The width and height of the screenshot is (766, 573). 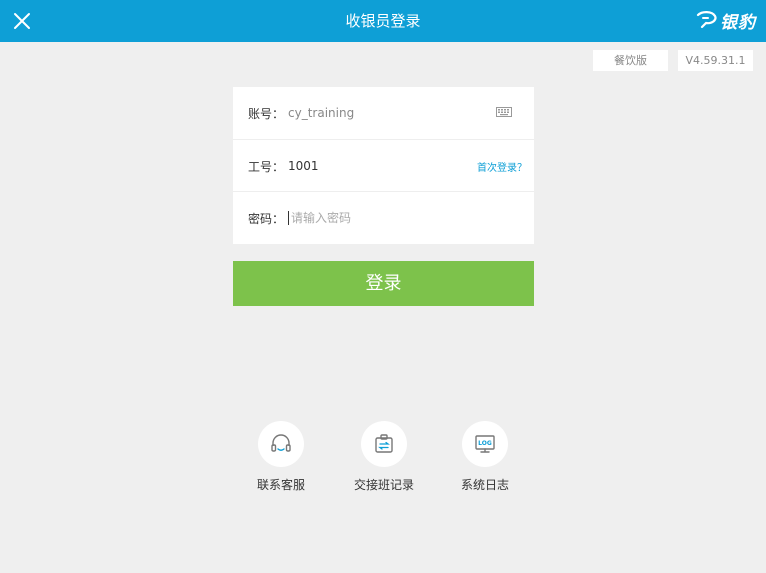 I want to click on contact-support-button: 联系客服, so click(x=281, y=457).